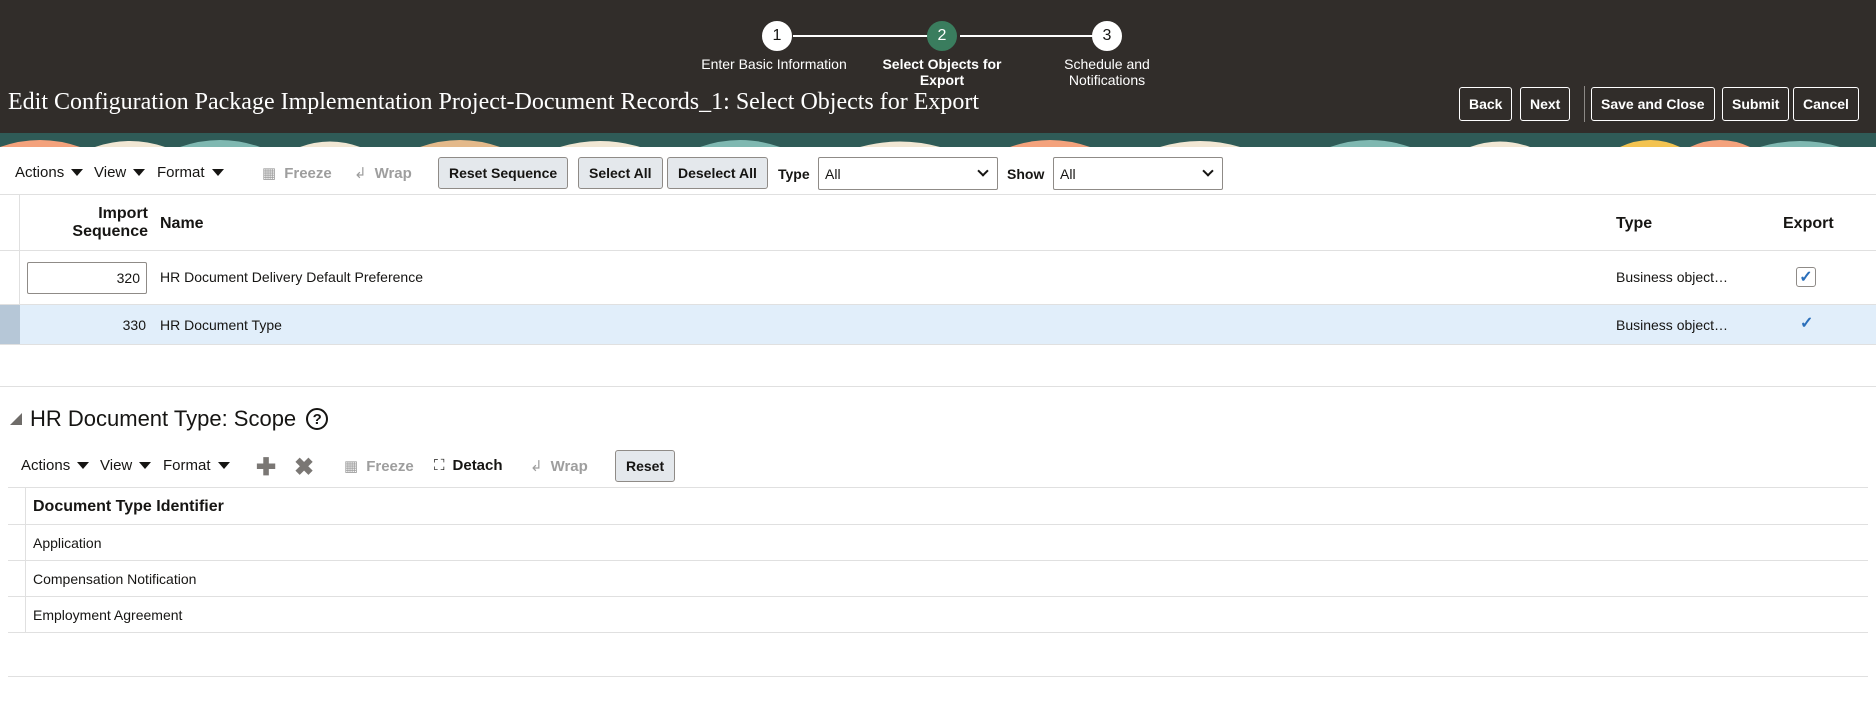 The height and width of the screenshot is (712, 1876). What do you see at coordinates (304, 467) in the screenshot?
I see `delete-icon: ✖` at bounding box center [304, 467].